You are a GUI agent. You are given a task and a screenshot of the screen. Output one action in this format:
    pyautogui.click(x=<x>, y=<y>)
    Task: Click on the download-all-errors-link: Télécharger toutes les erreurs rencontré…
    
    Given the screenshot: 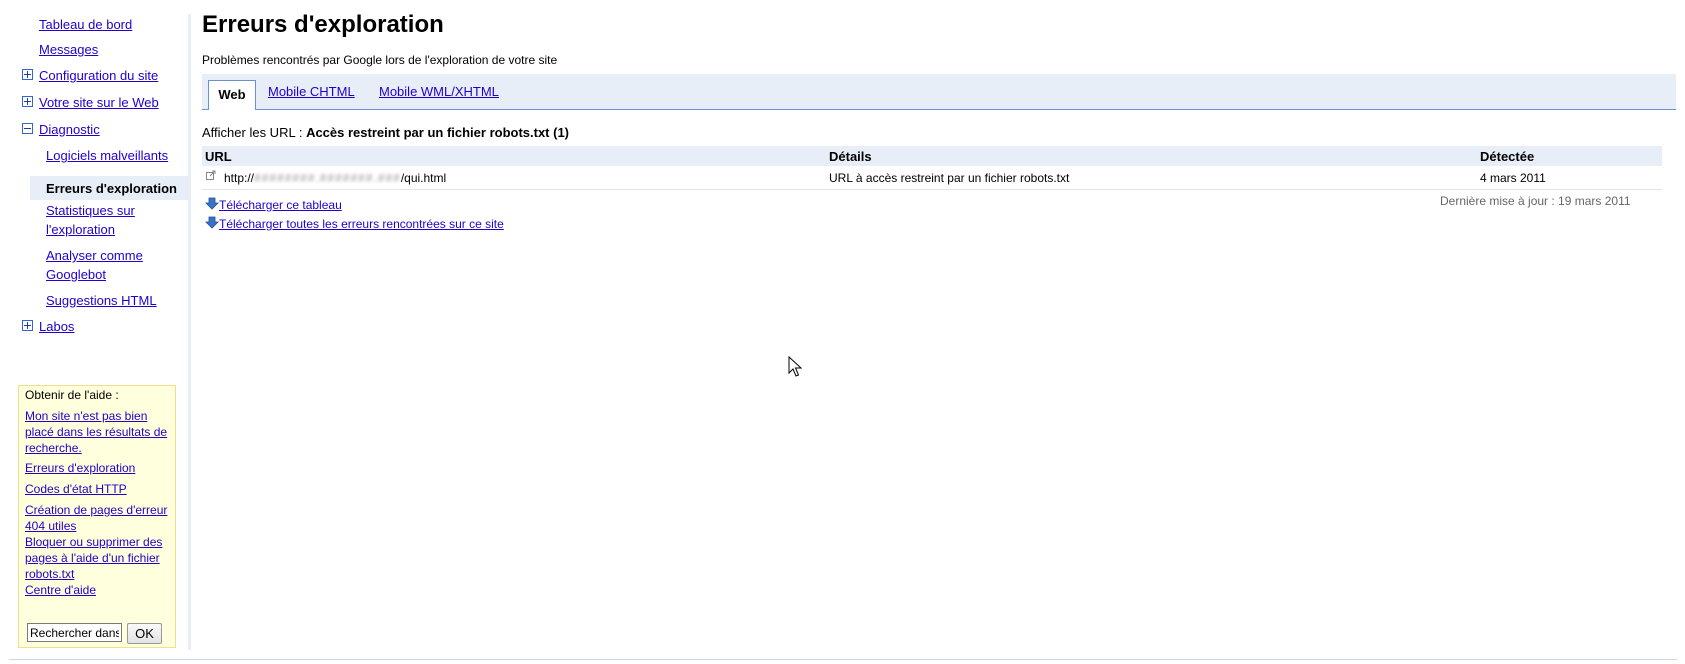 What is the action you would take?
    pyautogui.click(x=361, y=224)
    